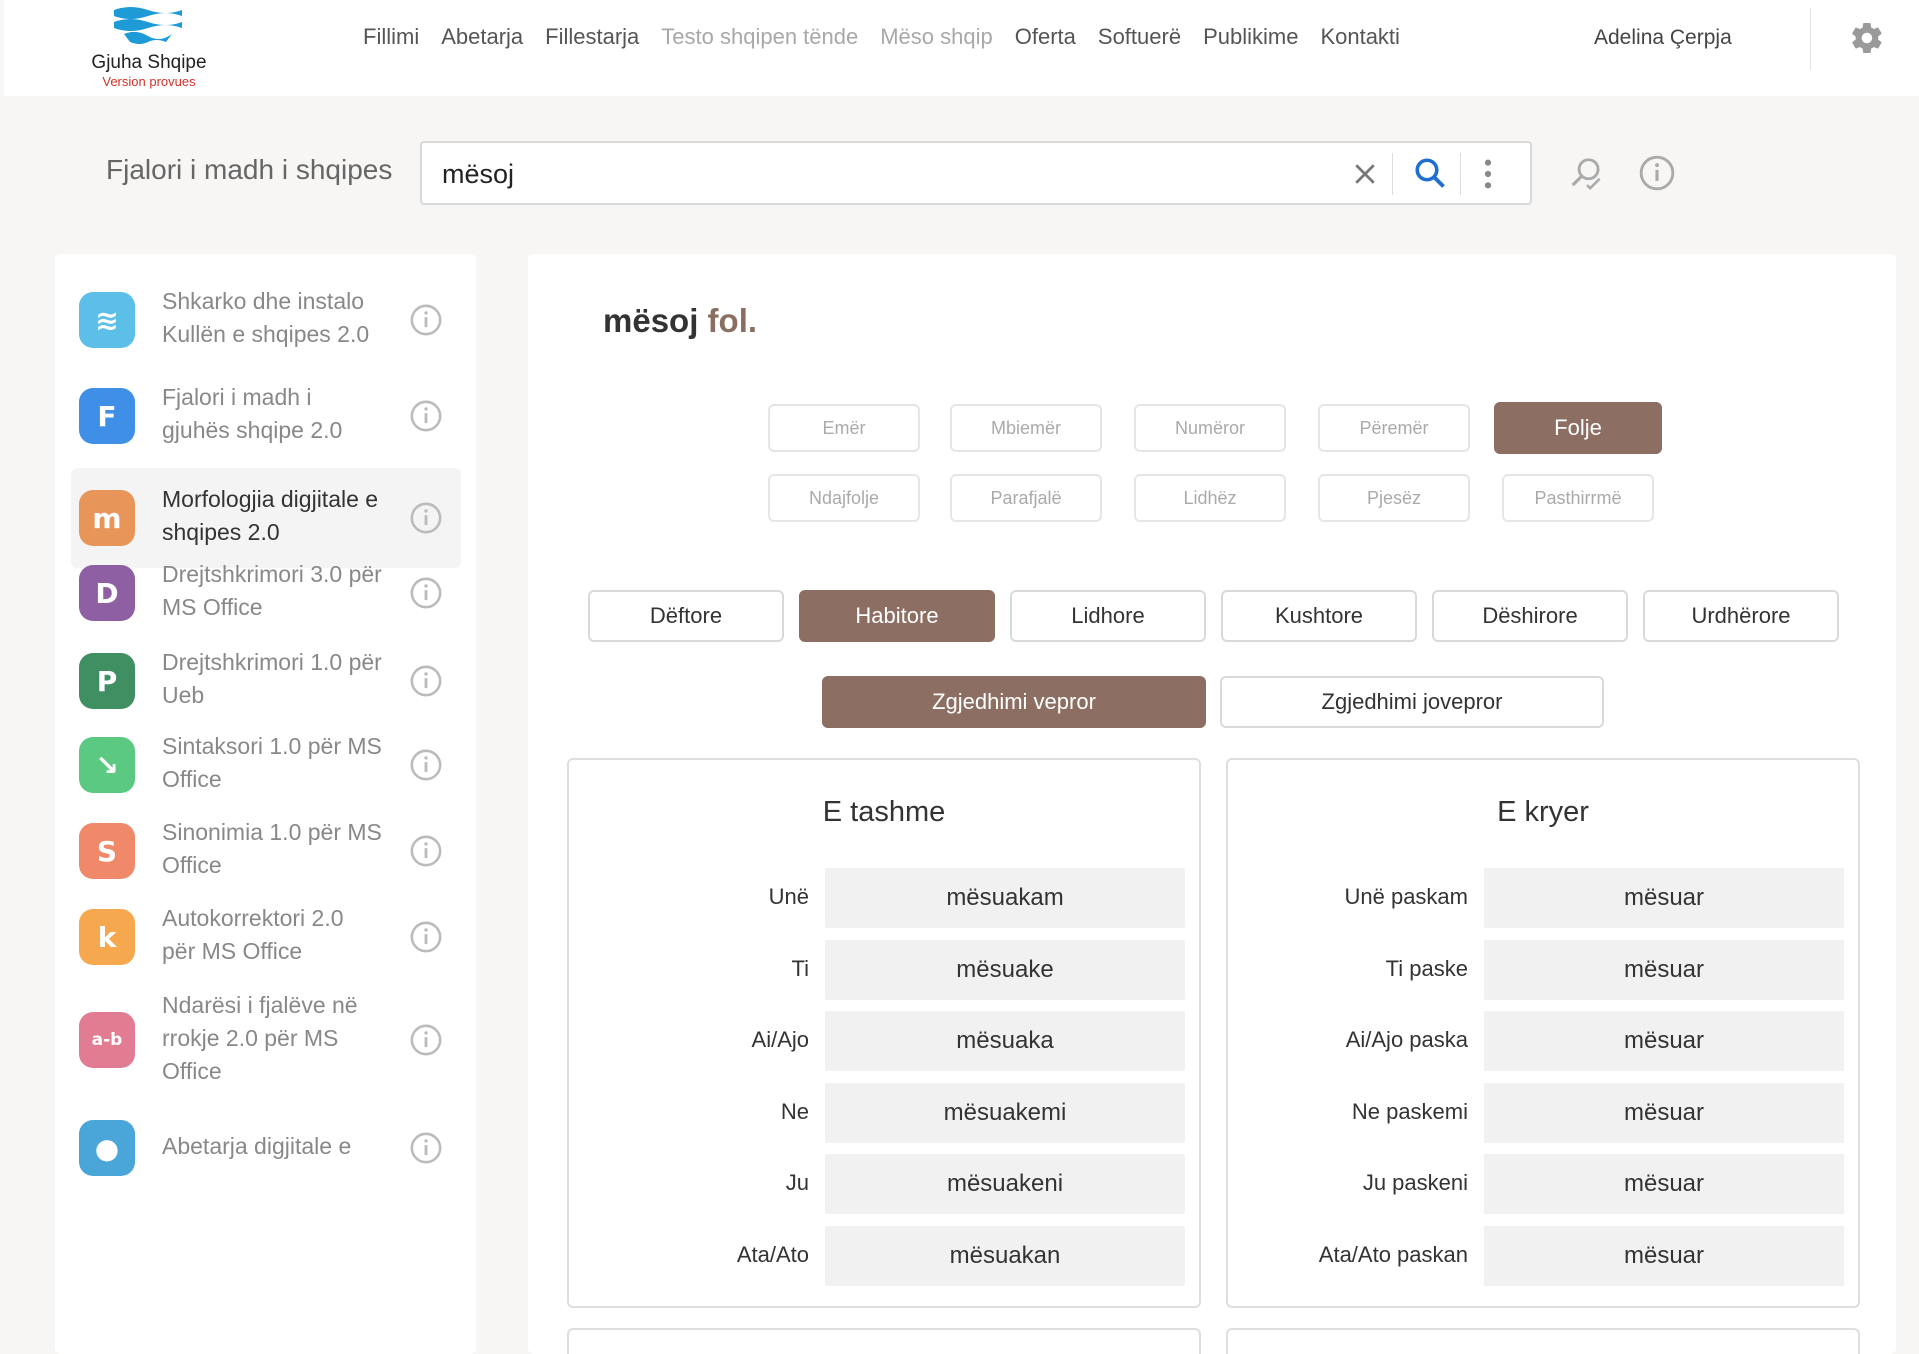 The height and width of the screenshot is (1354, 1919). I want to click on pos-button: Parafjalë, so click(1026, 498).